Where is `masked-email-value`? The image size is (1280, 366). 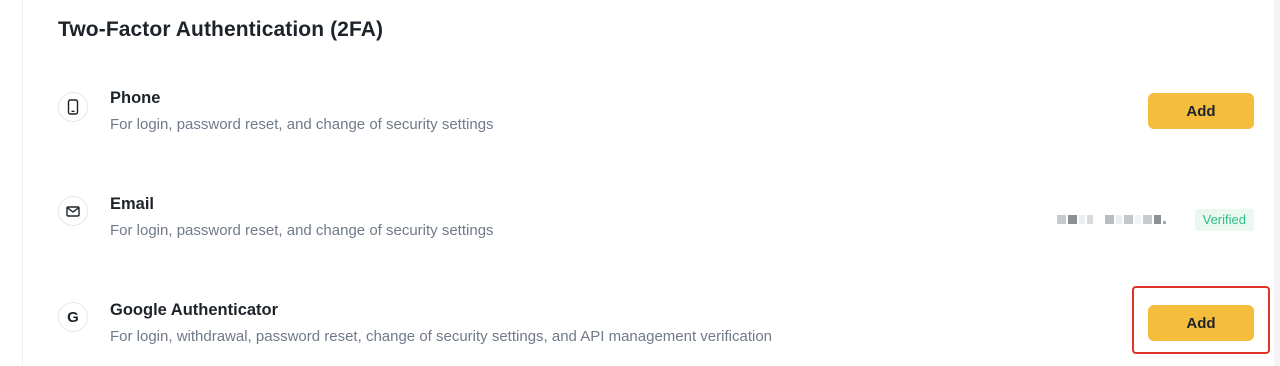 masked-email-value is located at coordinates (1111, 219).